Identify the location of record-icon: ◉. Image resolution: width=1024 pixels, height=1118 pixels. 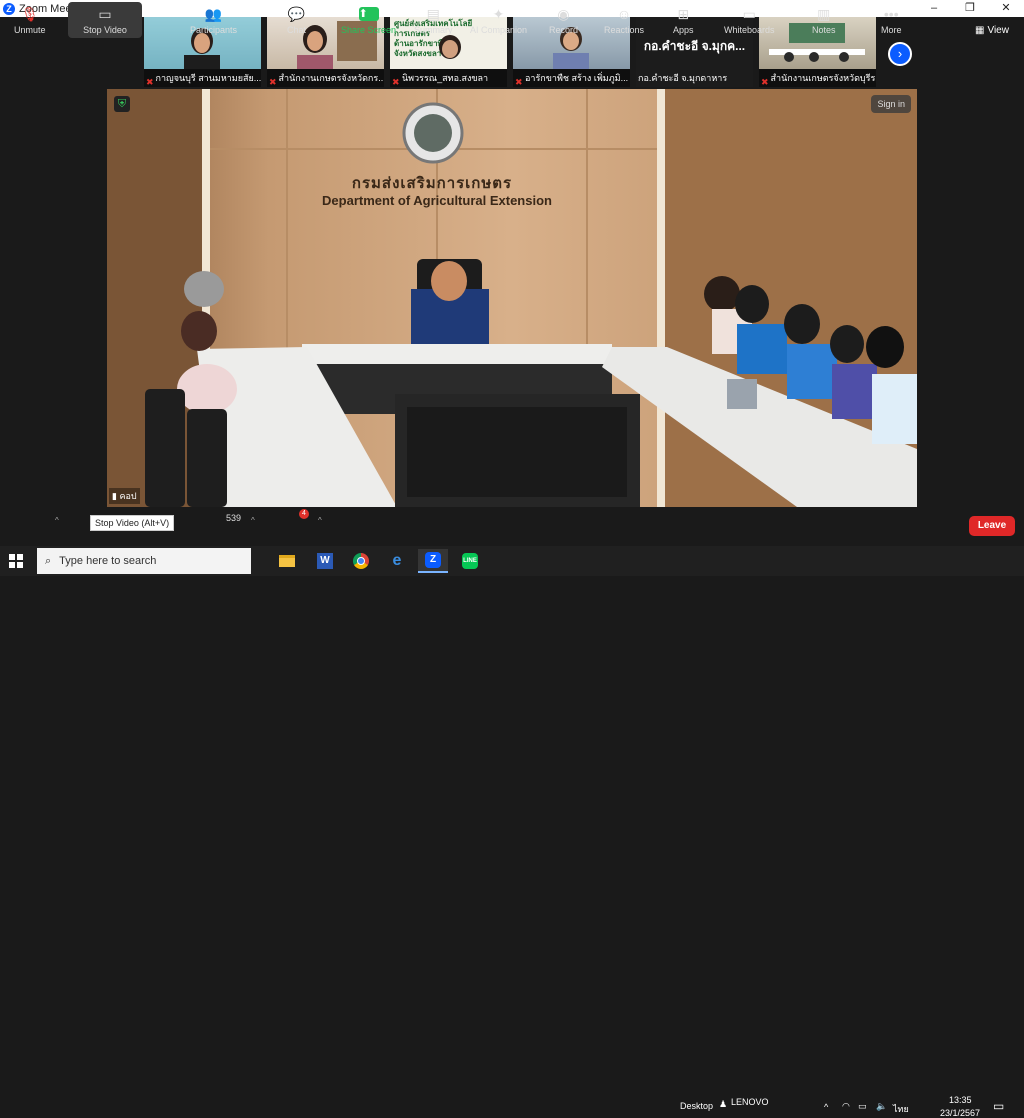
(563, 14).